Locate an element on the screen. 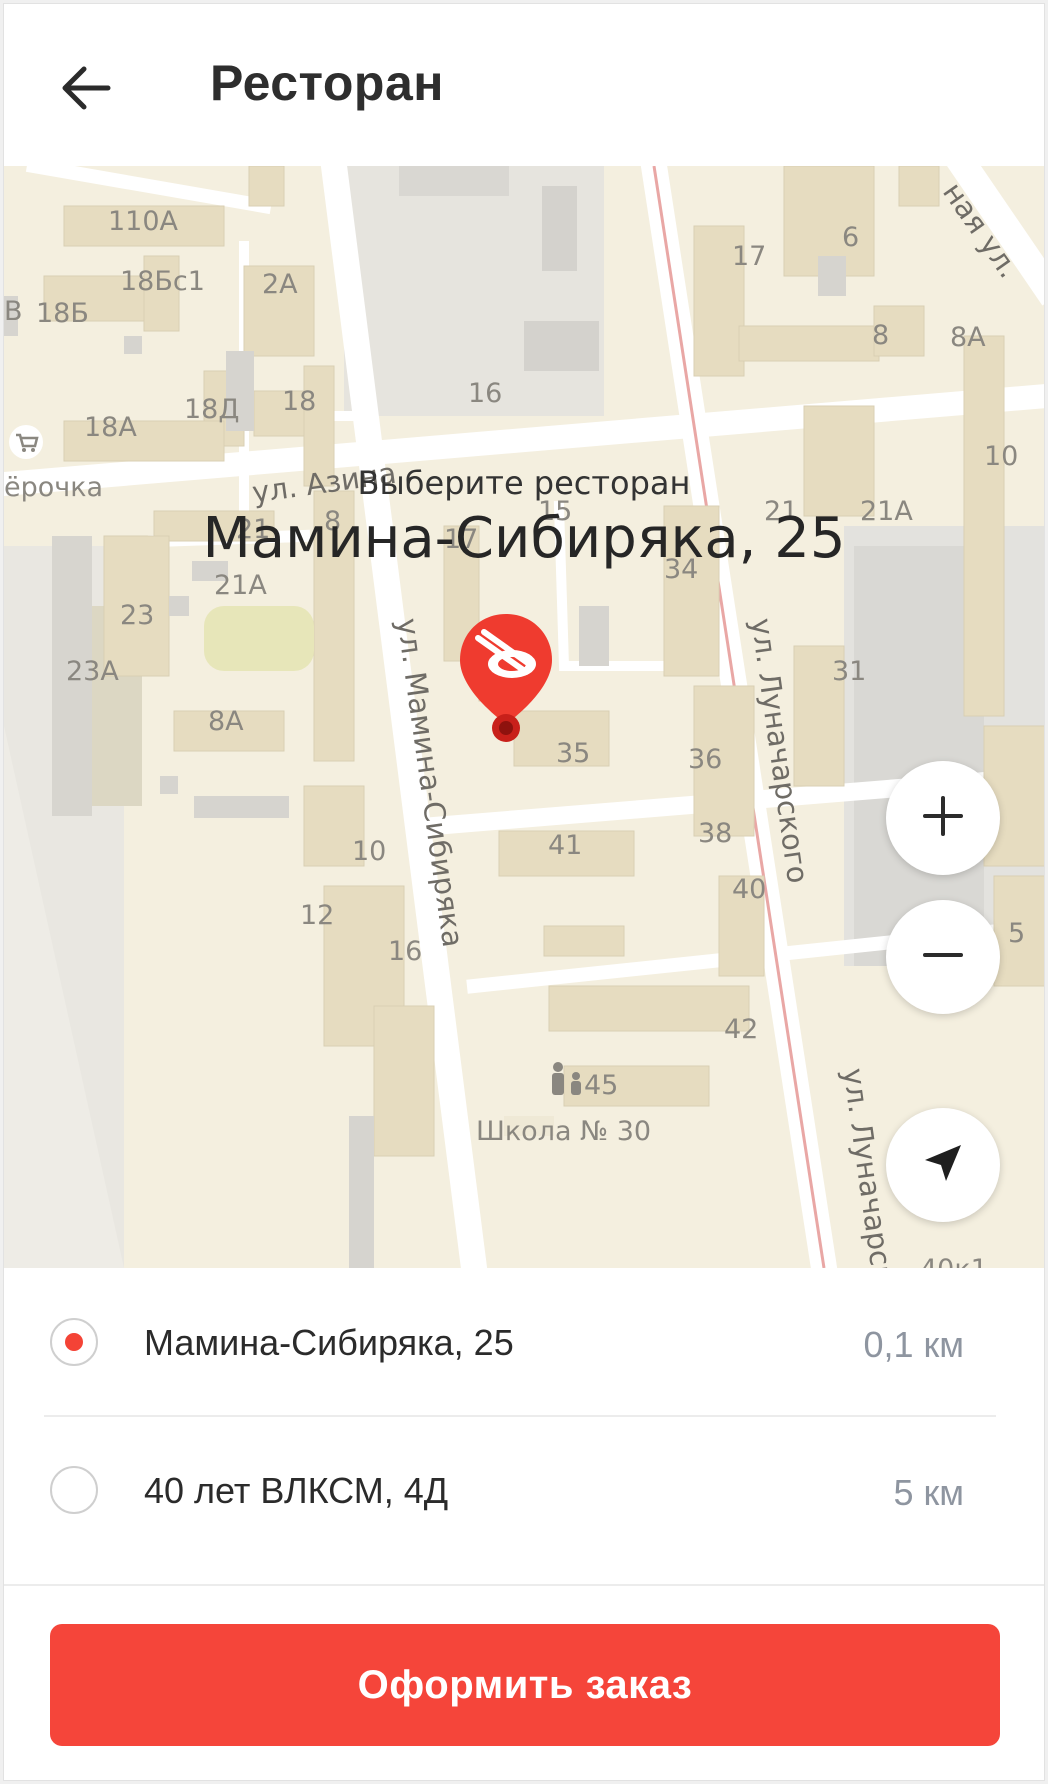 The width and height of the screenshot is (1048, 1784). house-number: 40 is located at coordinates (749, 889).